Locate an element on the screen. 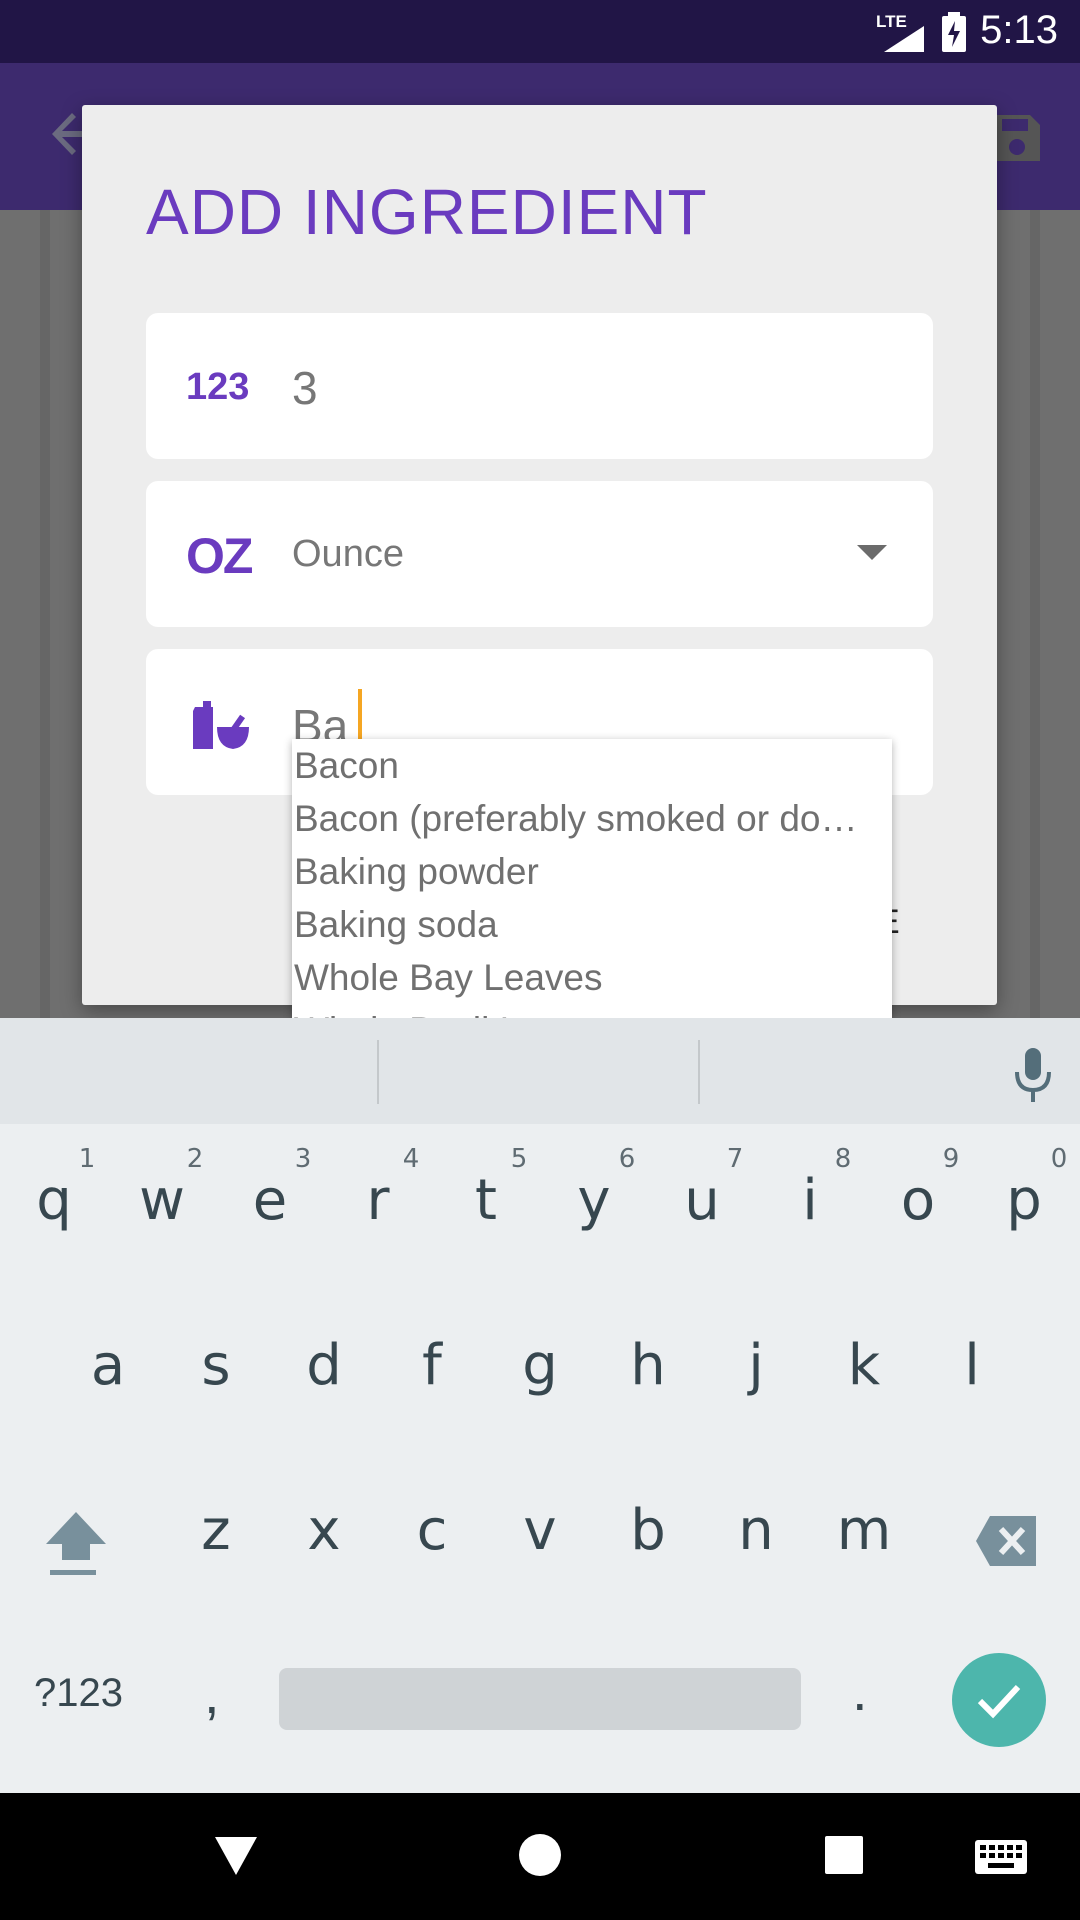 This screenshot has width=1080, height=1920. keyboard-switch-icon is located at coordinates (1001, 1857).